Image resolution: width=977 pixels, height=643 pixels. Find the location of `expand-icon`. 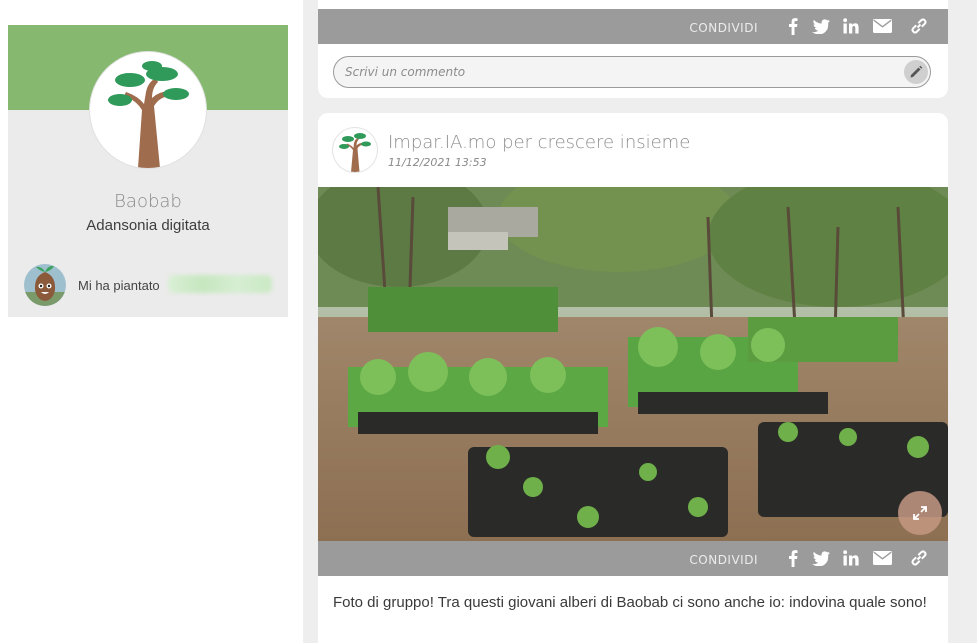

expand-icon is located at coordinates (920, 513).